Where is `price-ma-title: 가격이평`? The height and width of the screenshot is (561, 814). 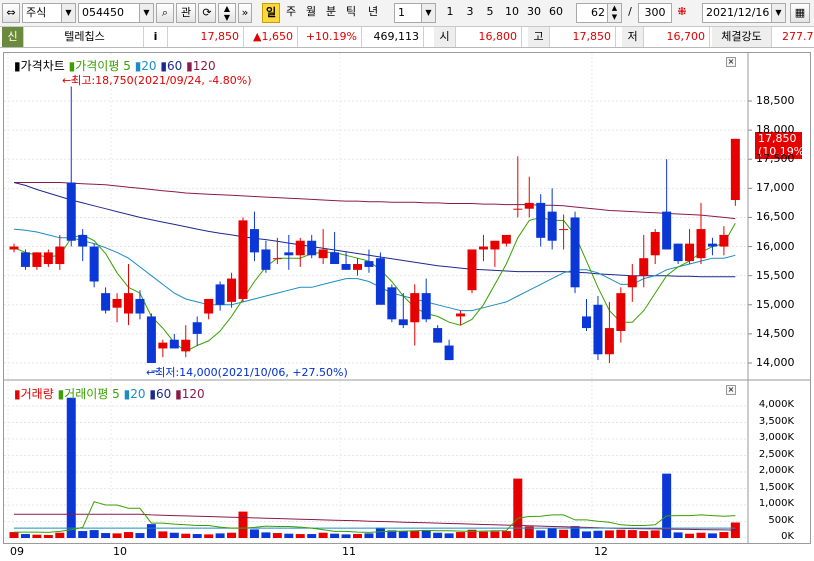 price-ma-title: 가격이평 is located at coordinates (97, 66).